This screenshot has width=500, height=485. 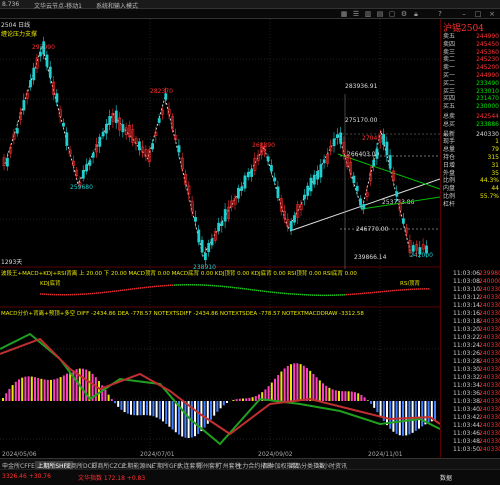 I want to click on settings-icon: ⚙, so click(x=404, y=14).